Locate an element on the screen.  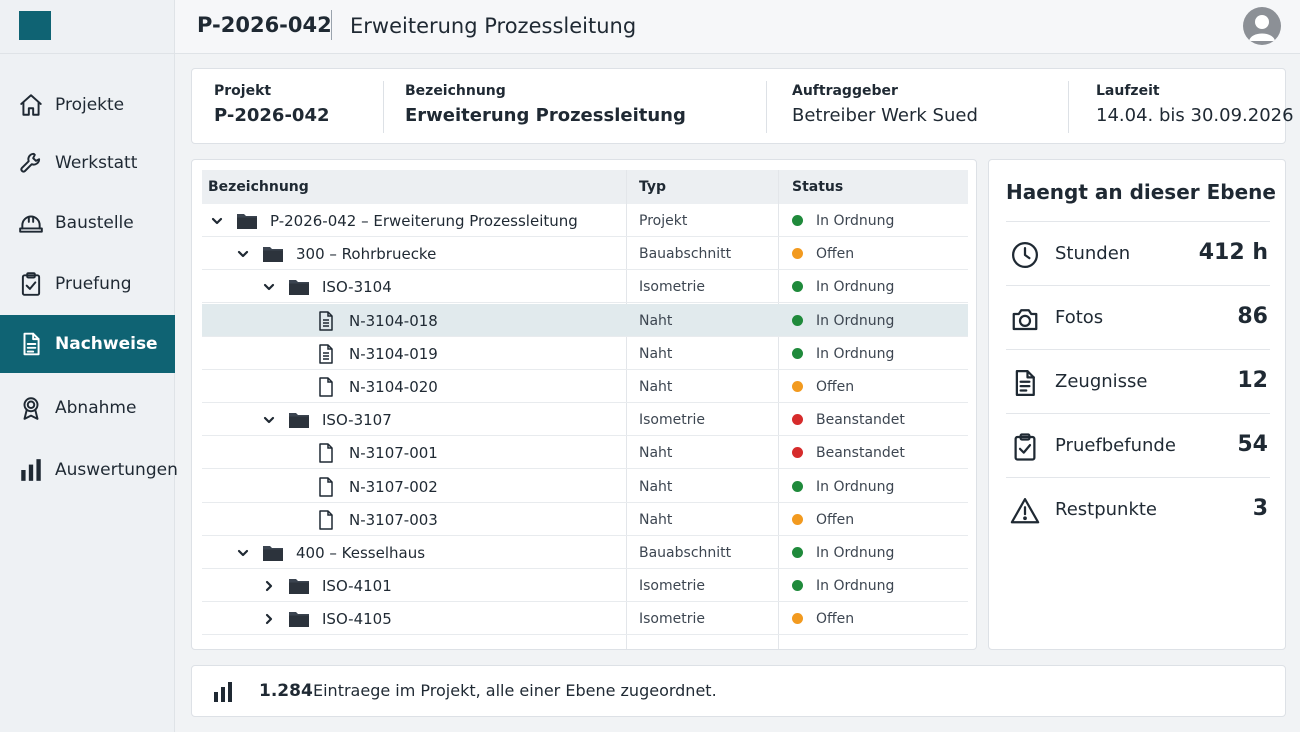
cell-name: N-3104-019 is located at coordinates (363, 353).